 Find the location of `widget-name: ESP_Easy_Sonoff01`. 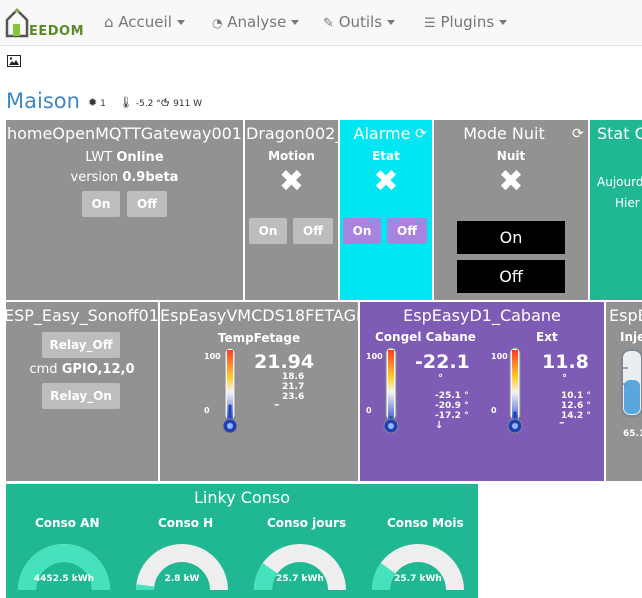

widget-name: ESP_Easy_Sonoff01 is located at coordinates (82, 315).